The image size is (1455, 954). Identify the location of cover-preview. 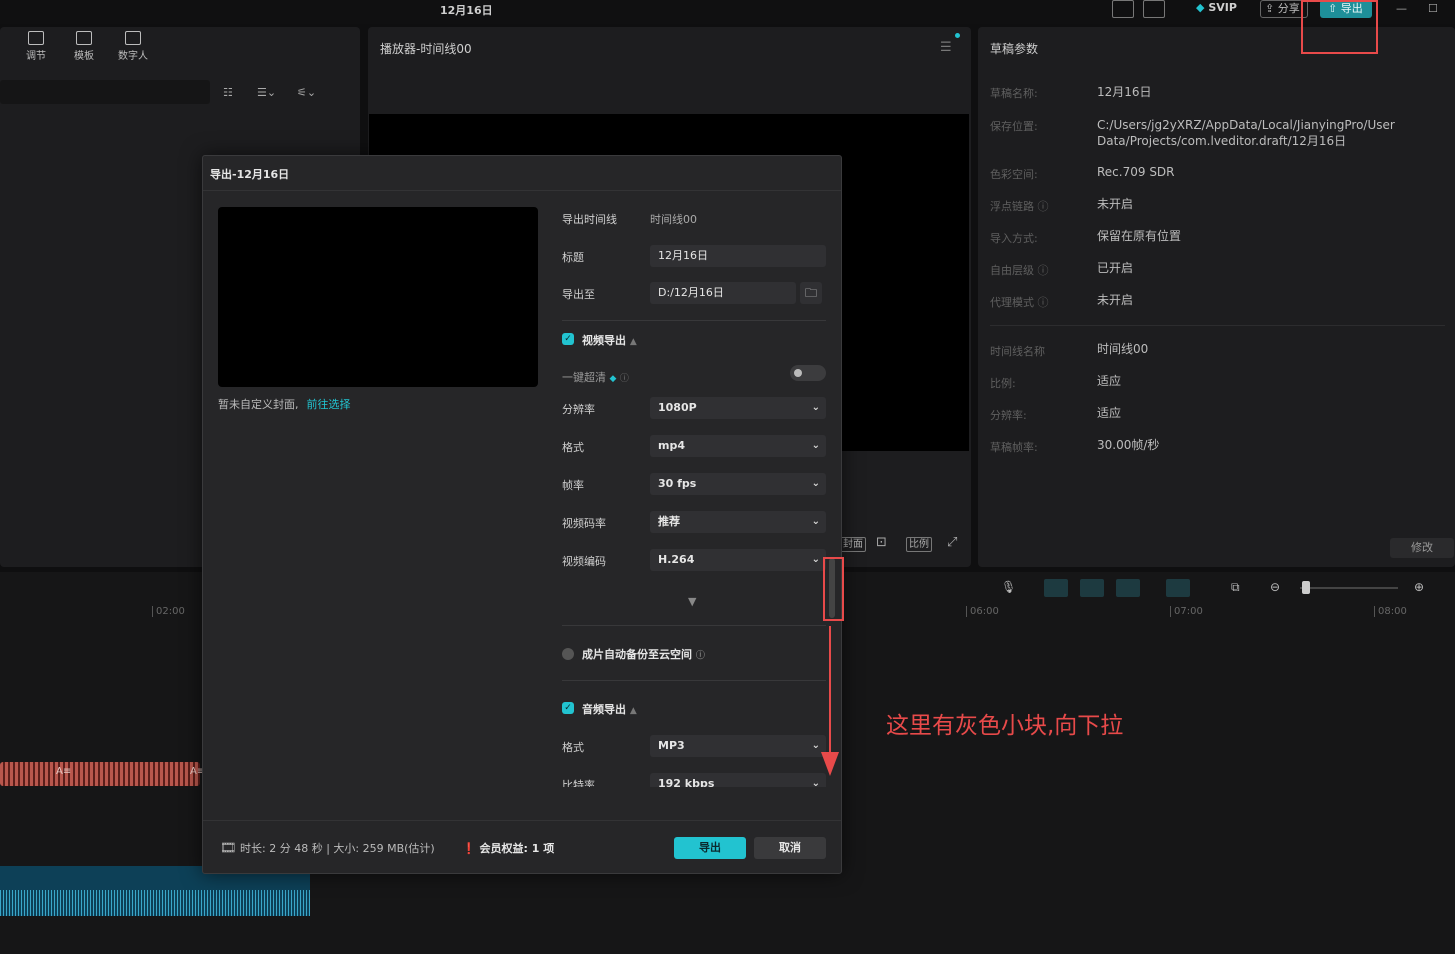
(378, 297).